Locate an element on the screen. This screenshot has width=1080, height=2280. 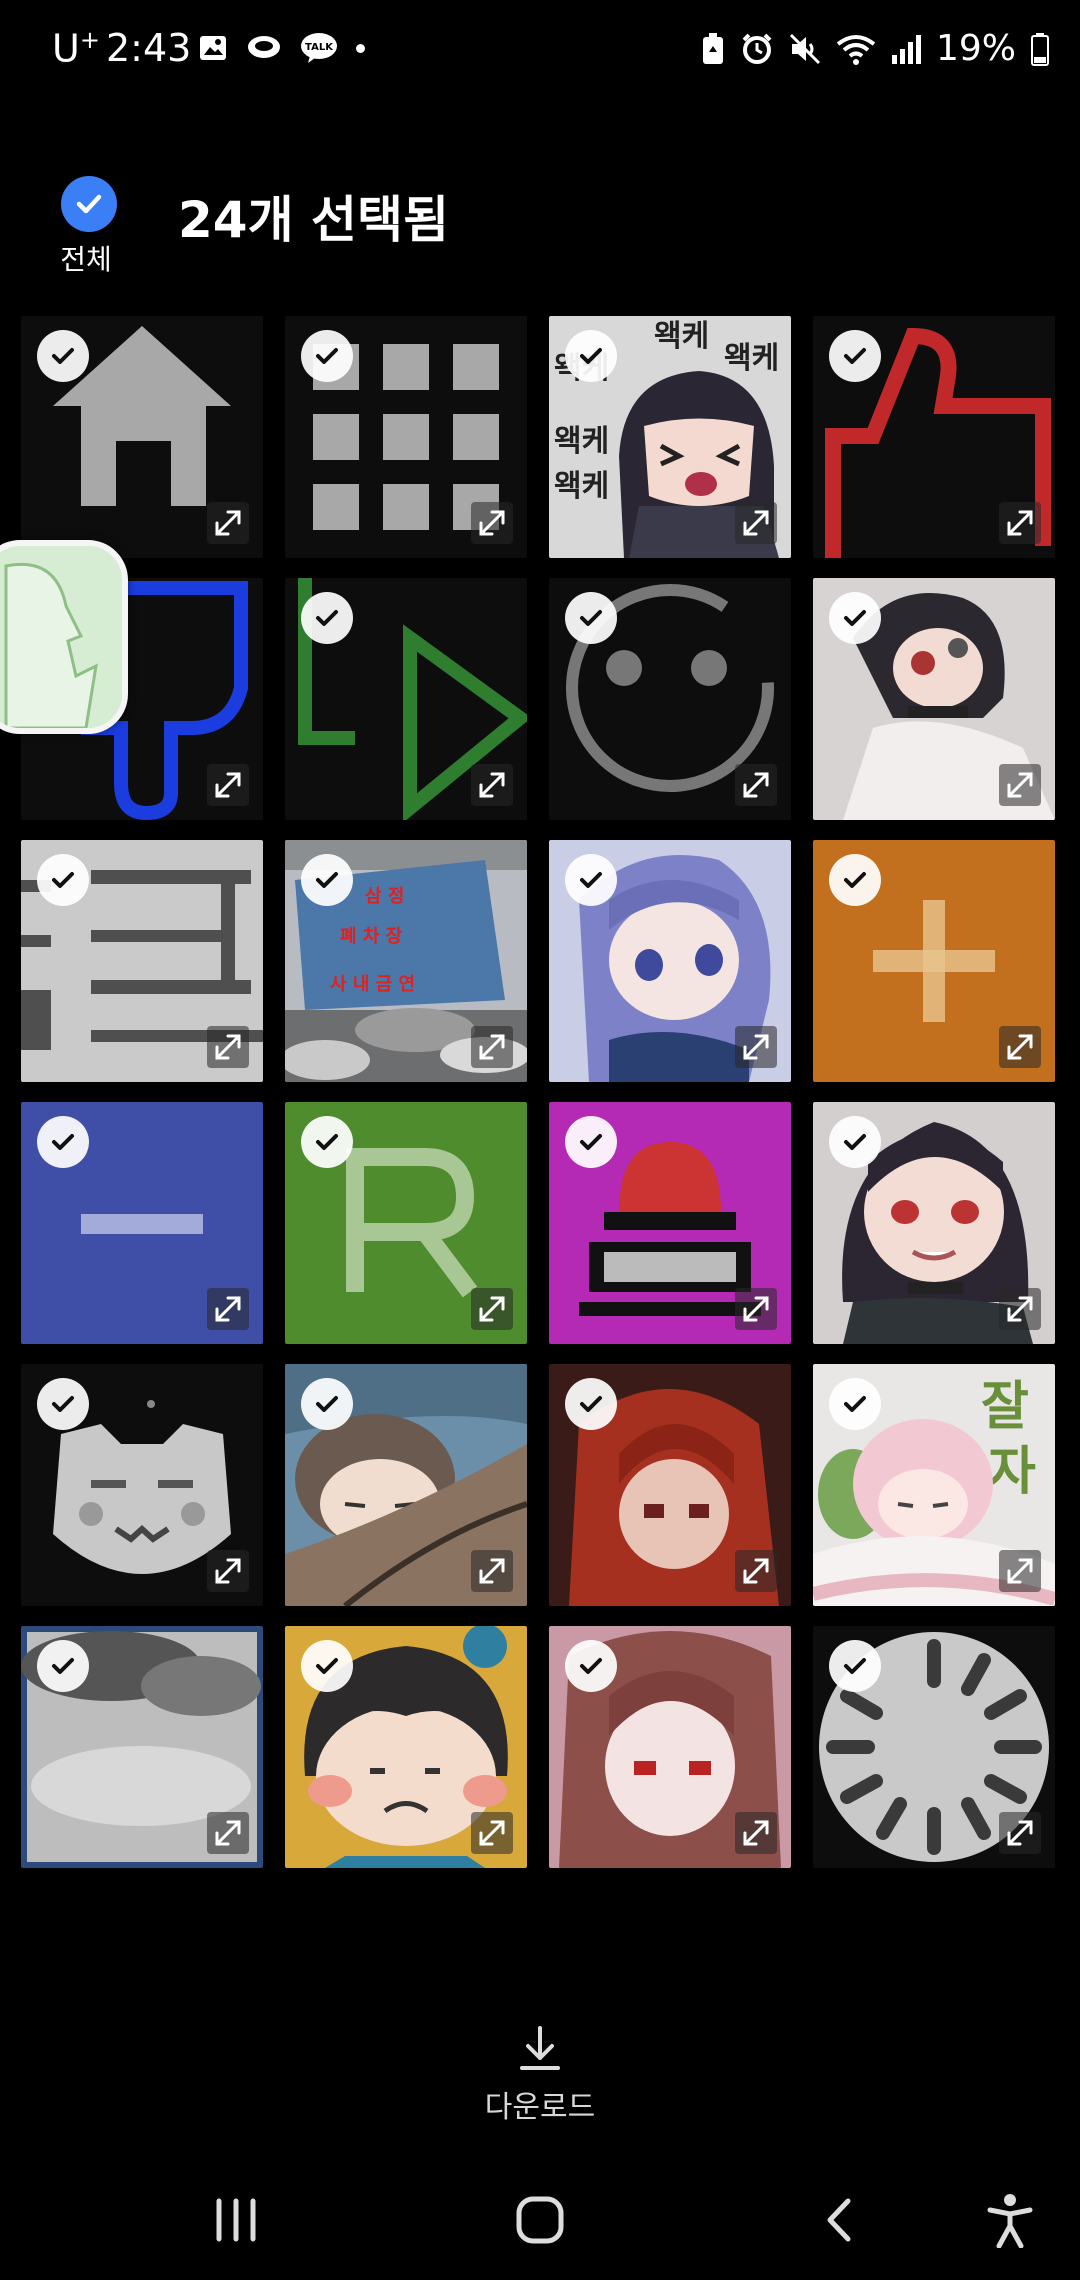
home-button is located at coordinates (540, 2220).